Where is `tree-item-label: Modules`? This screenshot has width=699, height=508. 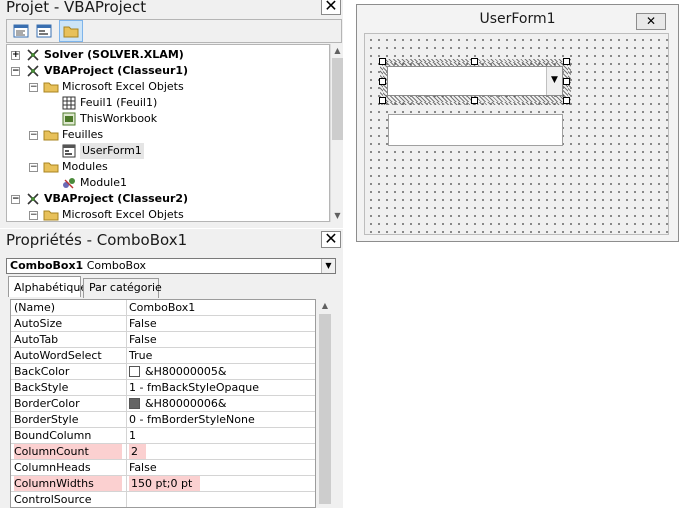
tree-item-label: Modules is located at coordinates (85, 166).